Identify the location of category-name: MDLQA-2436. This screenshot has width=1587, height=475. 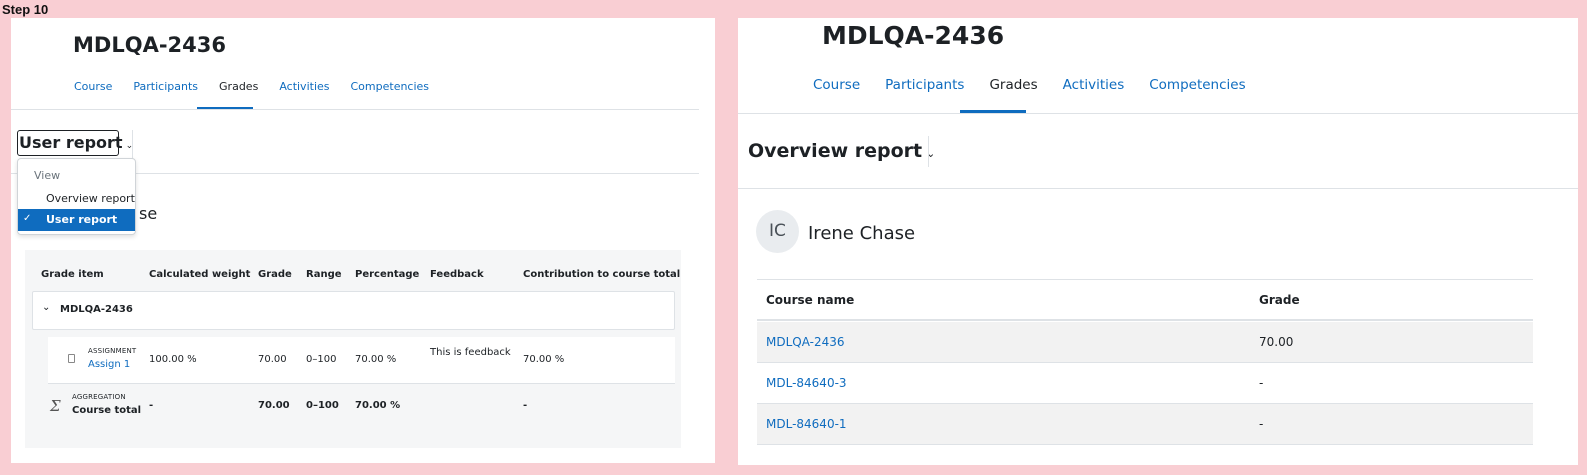
(96, 309).